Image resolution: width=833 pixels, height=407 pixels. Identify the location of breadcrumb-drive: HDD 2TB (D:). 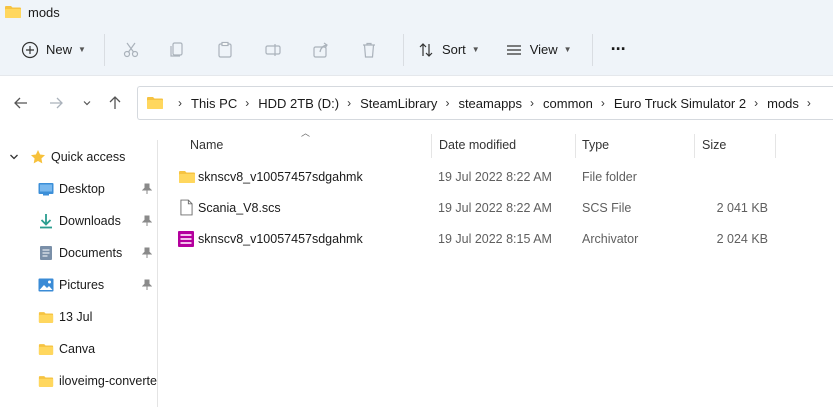
(298, 103).